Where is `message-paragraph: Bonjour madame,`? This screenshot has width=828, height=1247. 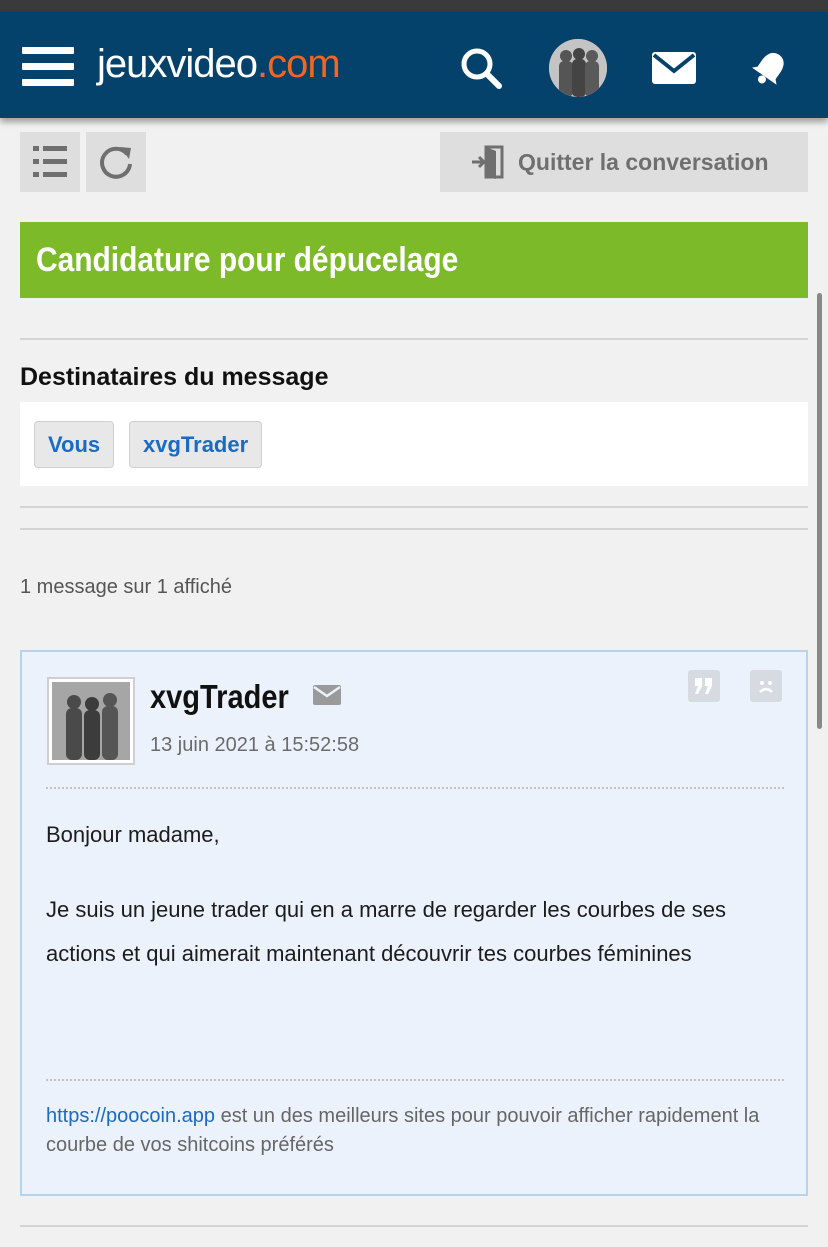
message-paragraph: Bonjour madame, is located at coordinates (133, 834).